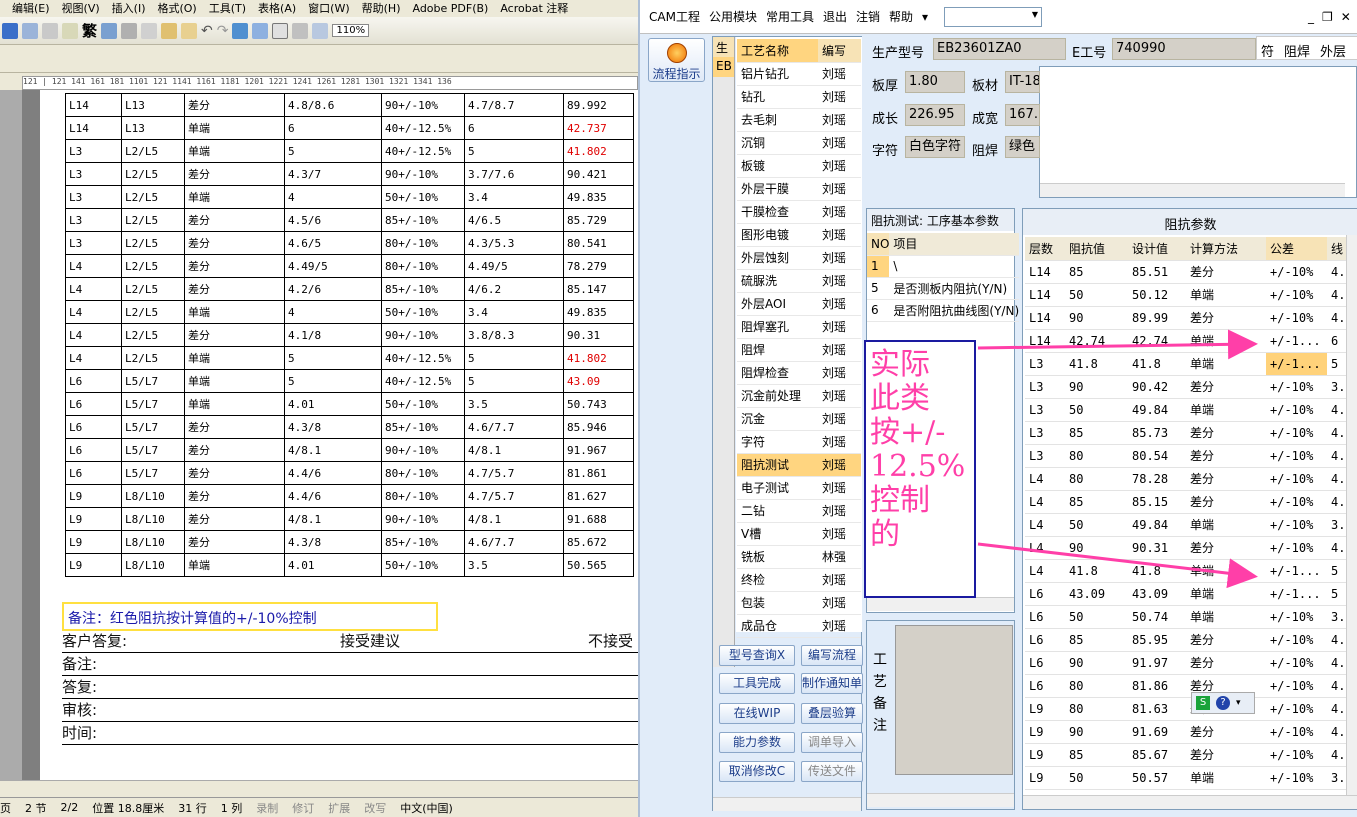  I want to click on process-row: 阻抗测试 刘瑶, so click(799, 465).